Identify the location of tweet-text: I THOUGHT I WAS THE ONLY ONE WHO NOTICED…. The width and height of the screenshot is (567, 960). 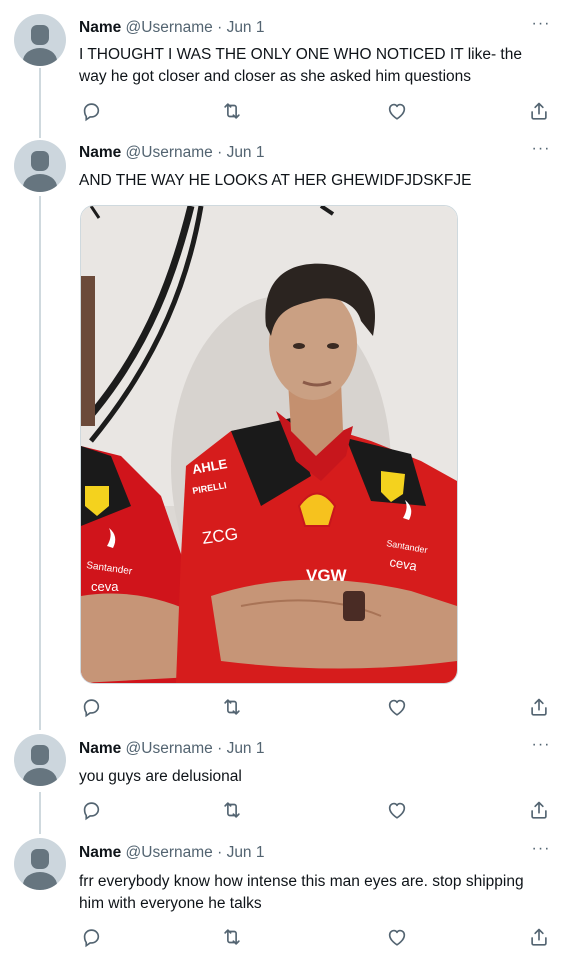
(300, 65).